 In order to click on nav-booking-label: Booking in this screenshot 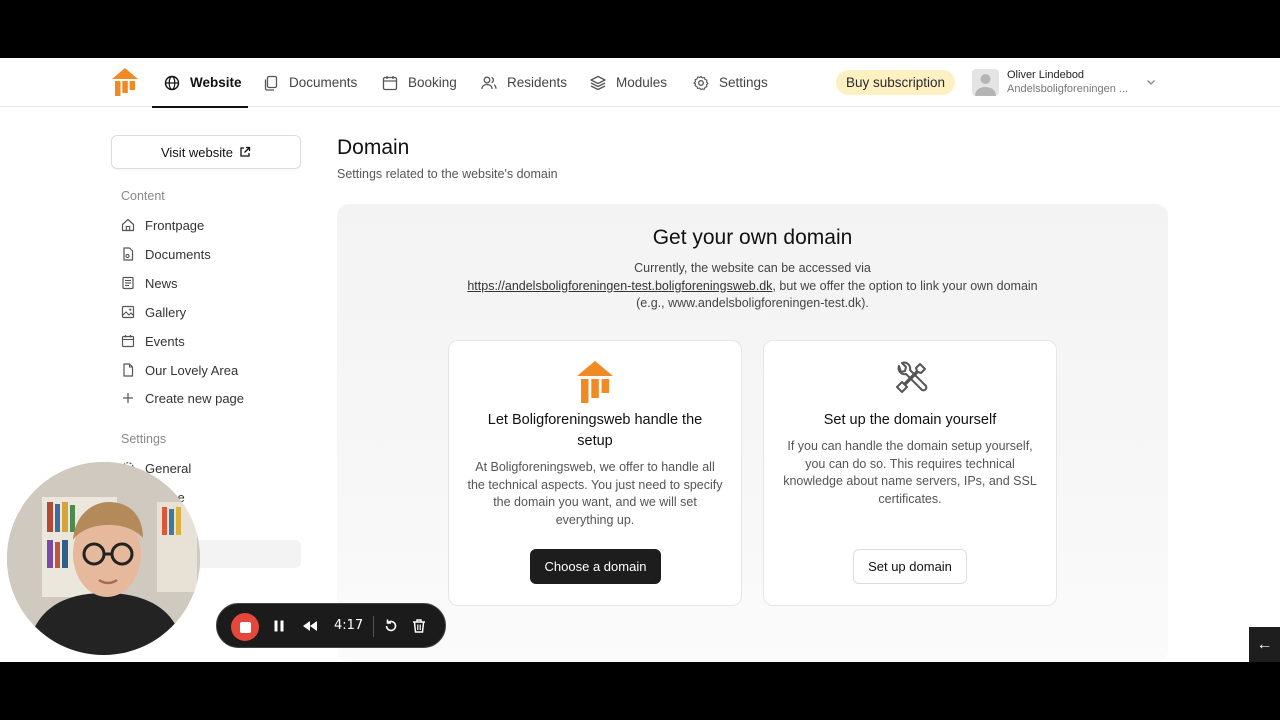, I will do `click(432, 82)`.